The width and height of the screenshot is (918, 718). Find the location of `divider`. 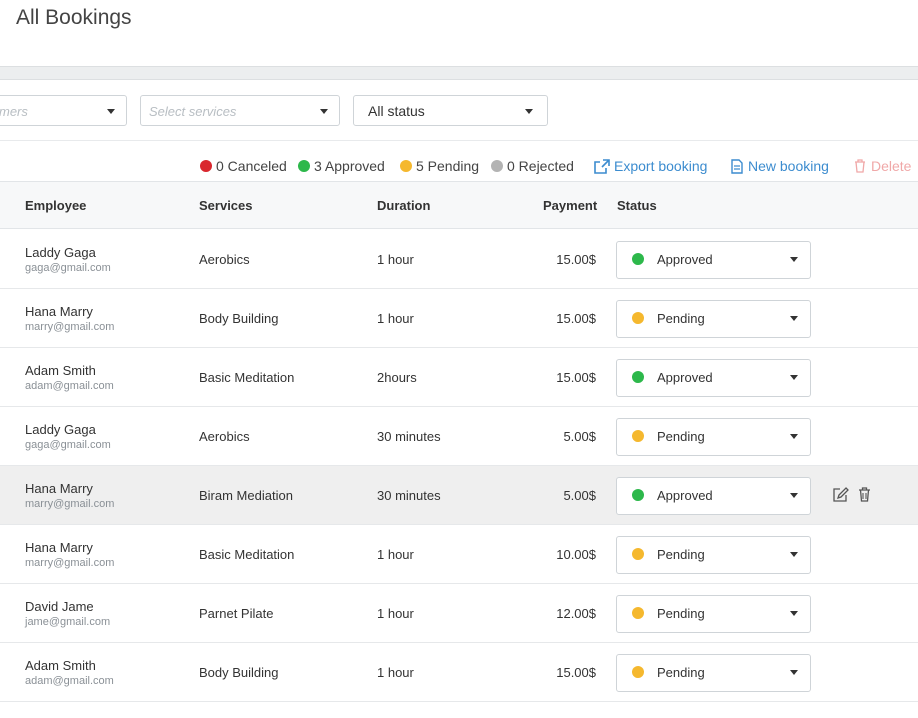

divider is located at coordinates (459, 140).